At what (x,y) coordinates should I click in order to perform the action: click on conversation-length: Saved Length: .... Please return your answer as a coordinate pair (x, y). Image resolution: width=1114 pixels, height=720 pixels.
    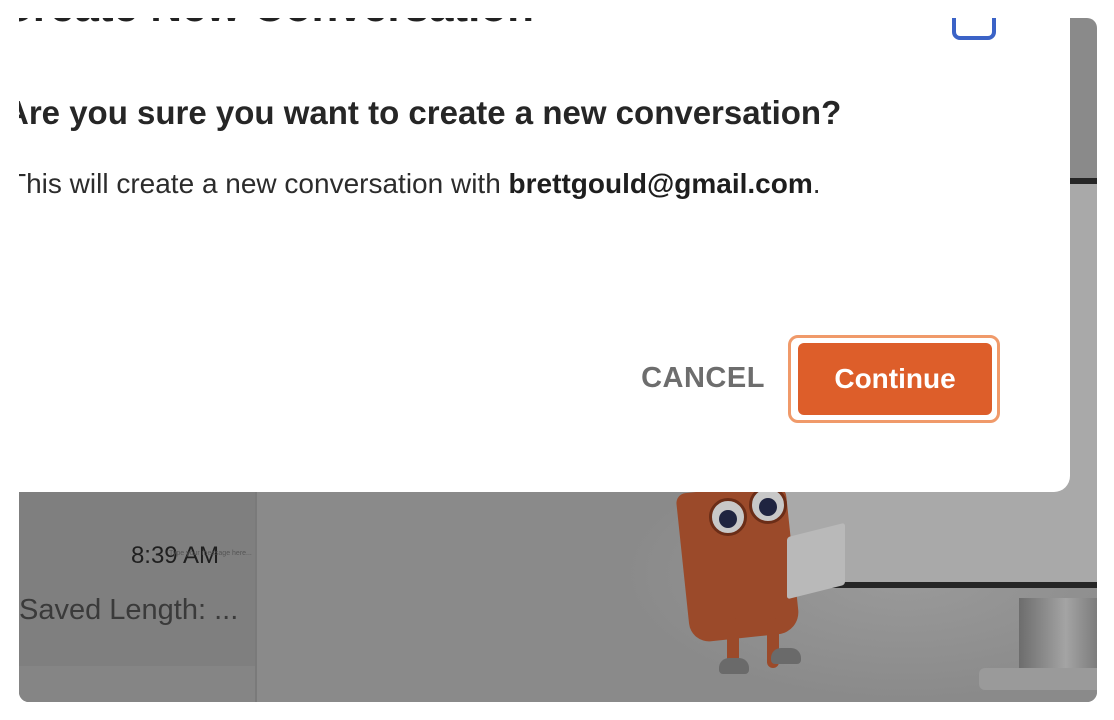
    Looking at the image, I should click on (129, 610).